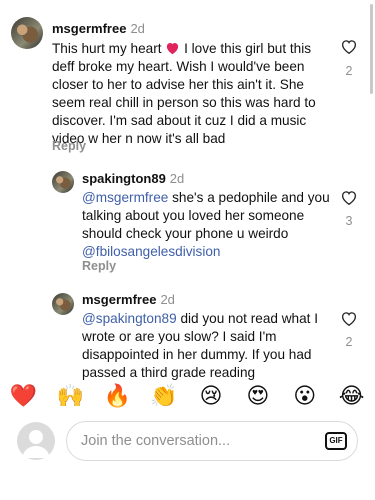 The height and width of the screenshot is (500, 375). I want to click on surprised-face-emoji-button: 😮, so click(305, 396).